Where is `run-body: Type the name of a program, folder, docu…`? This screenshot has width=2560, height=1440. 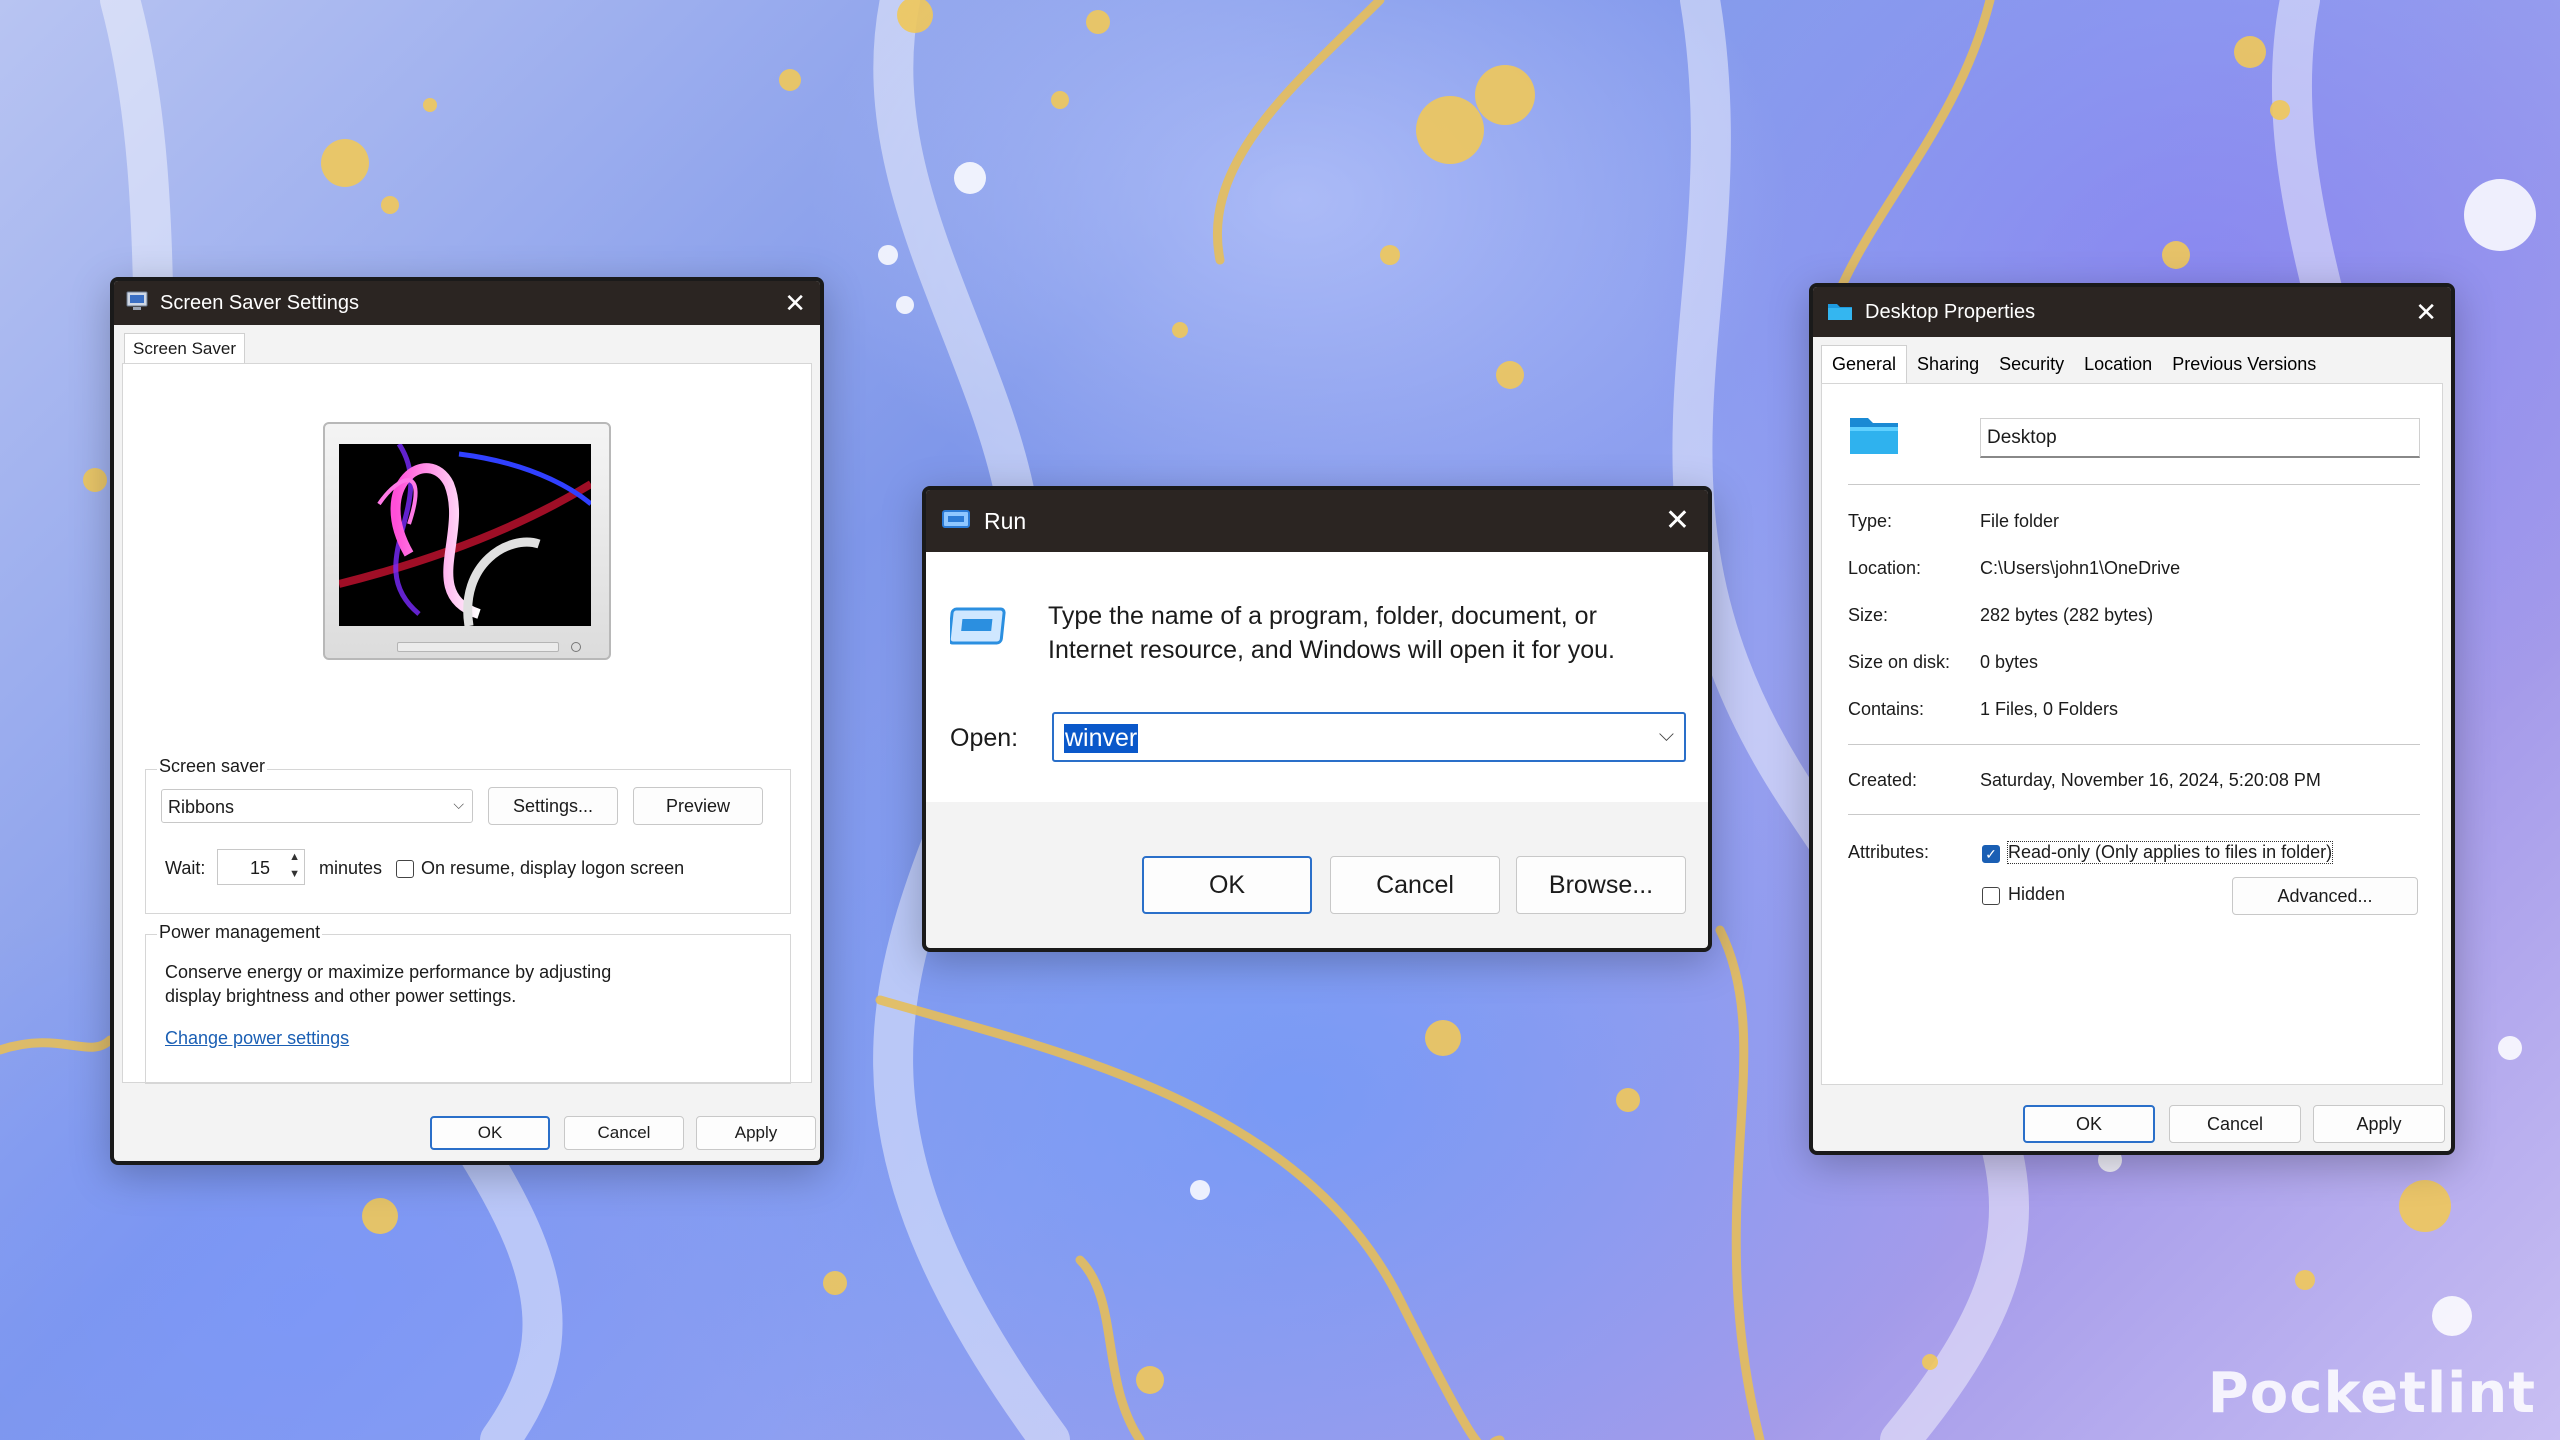
run-body: Type the name of a program, folder, docu… is located at coordinates (1317, 677).